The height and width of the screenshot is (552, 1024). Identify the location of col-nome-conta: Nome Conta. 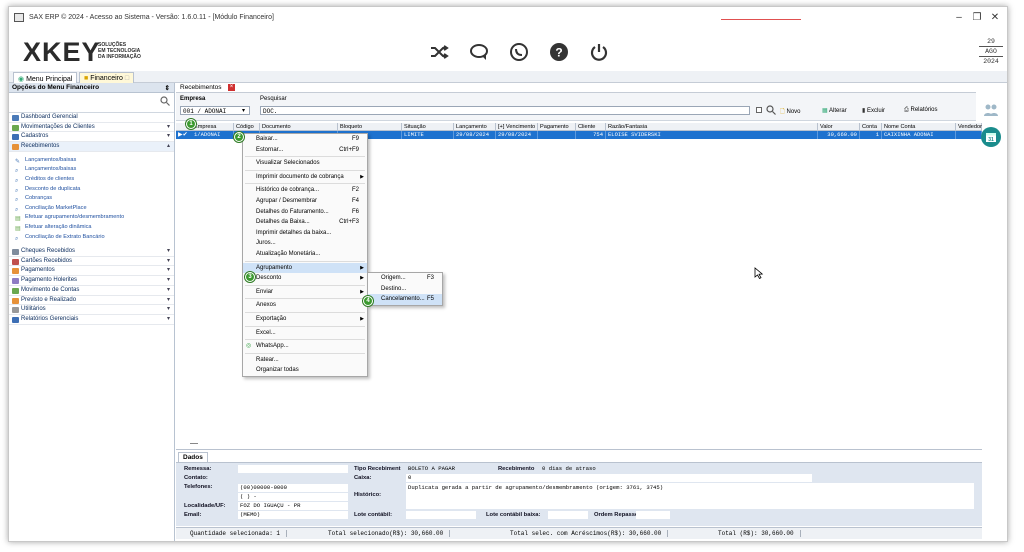
(919, 127).